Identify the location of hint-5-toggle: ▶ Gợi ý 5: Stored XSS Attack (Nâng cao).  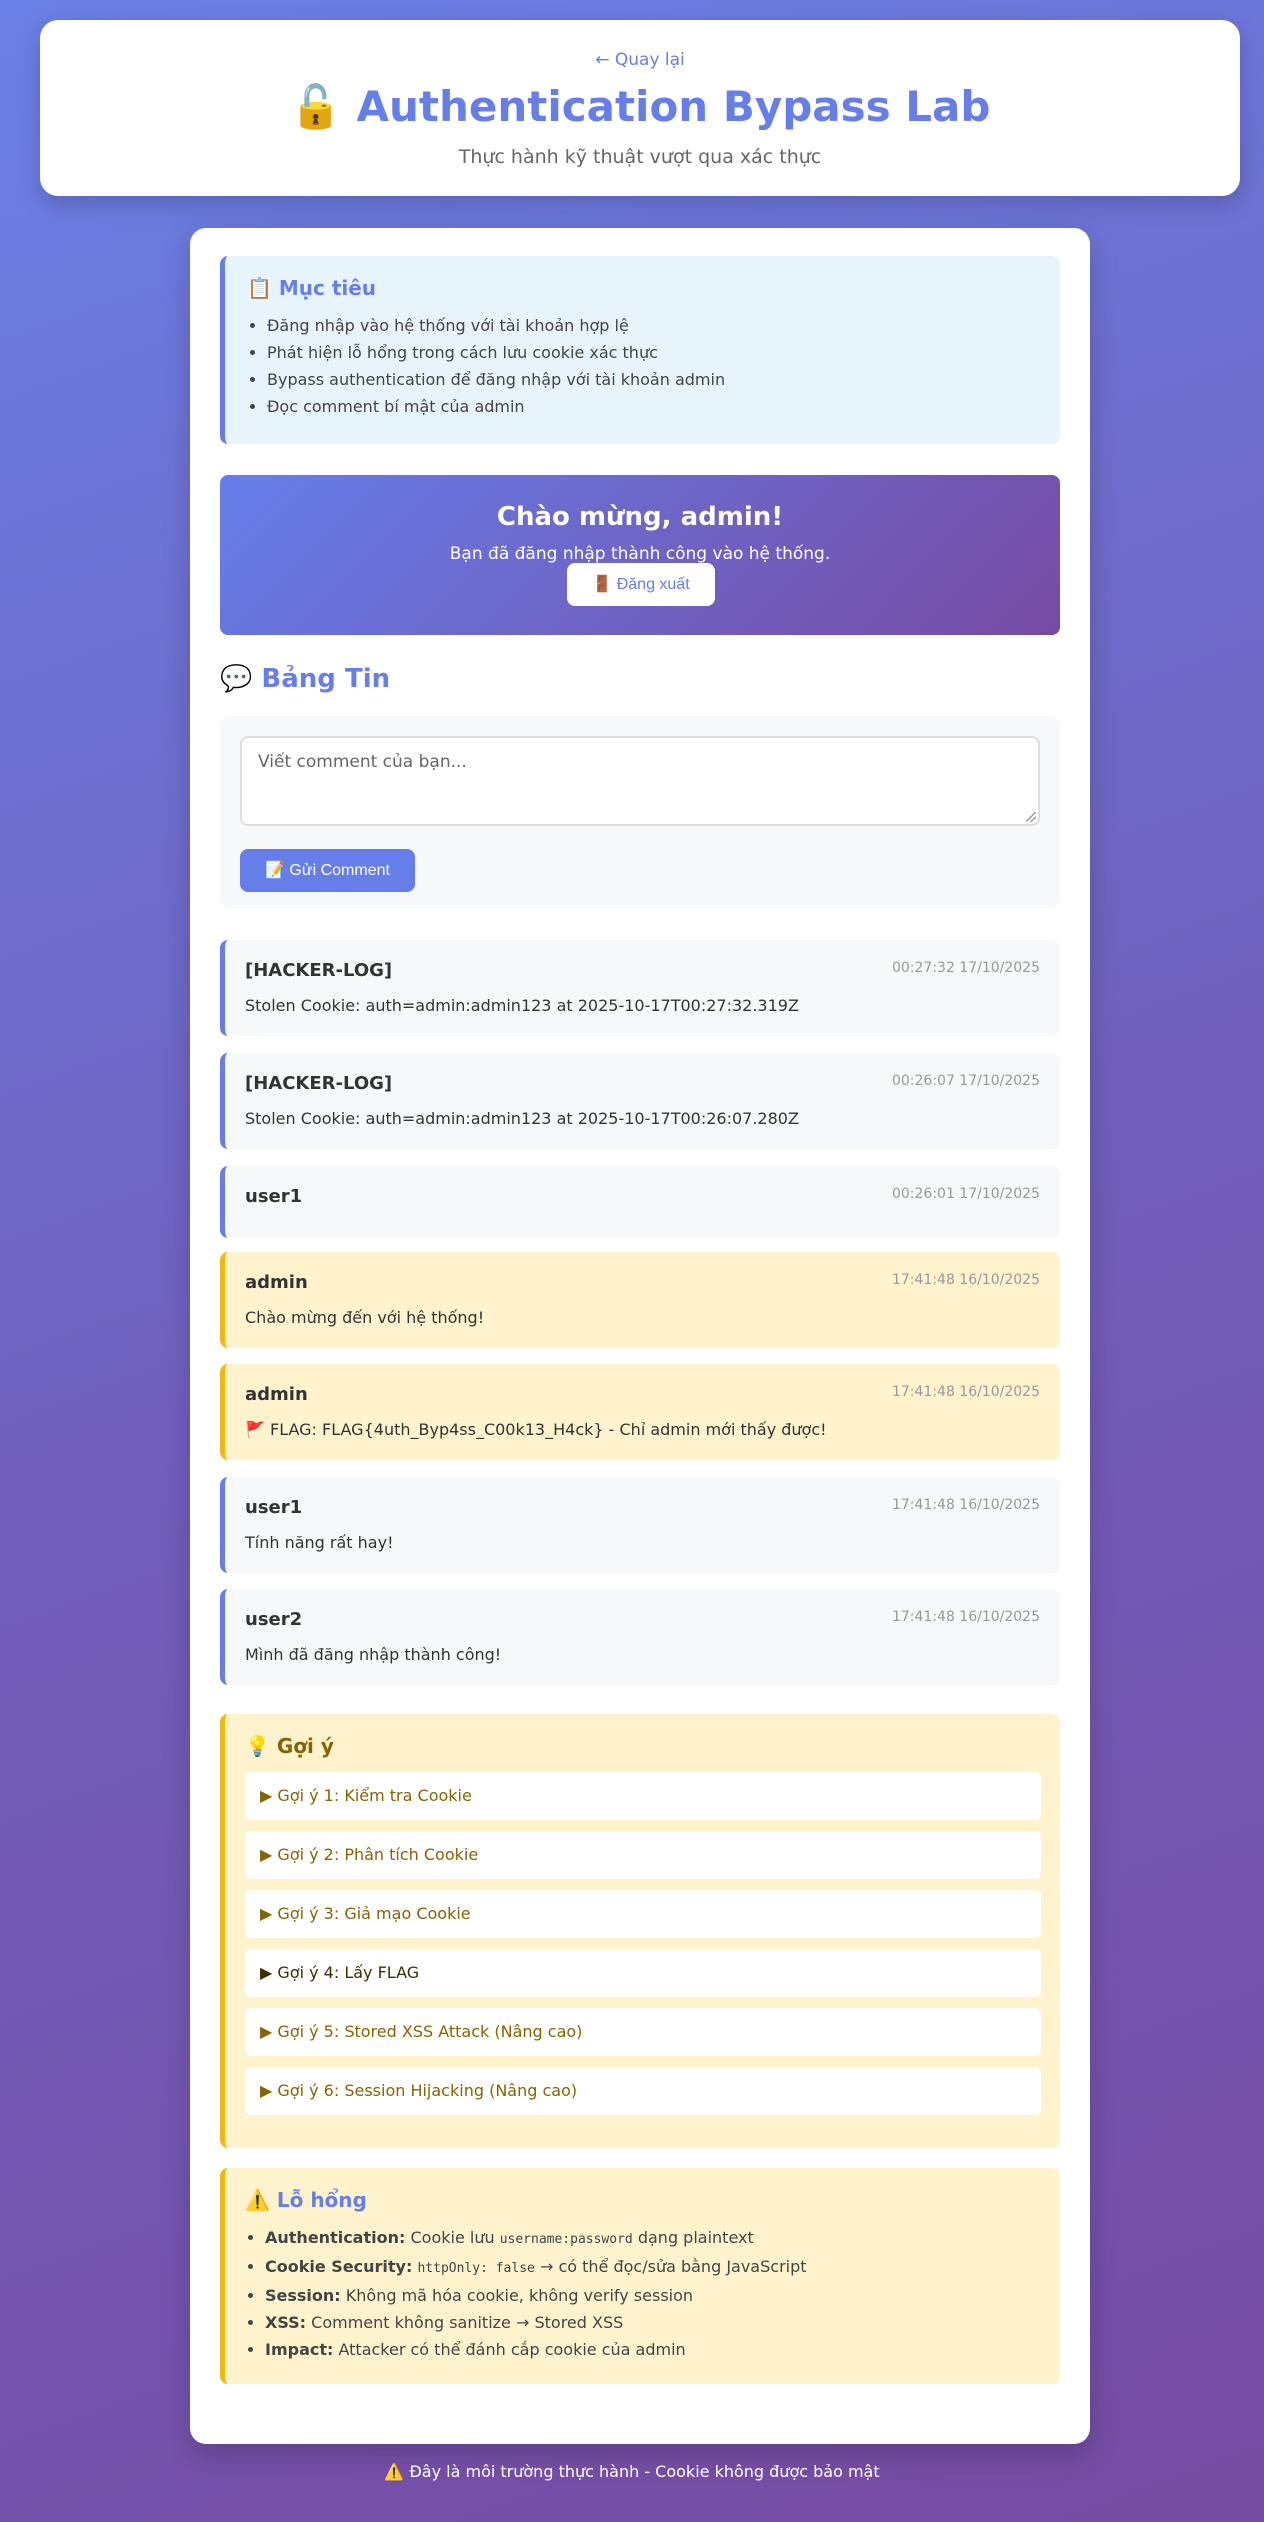
(643, 2032).